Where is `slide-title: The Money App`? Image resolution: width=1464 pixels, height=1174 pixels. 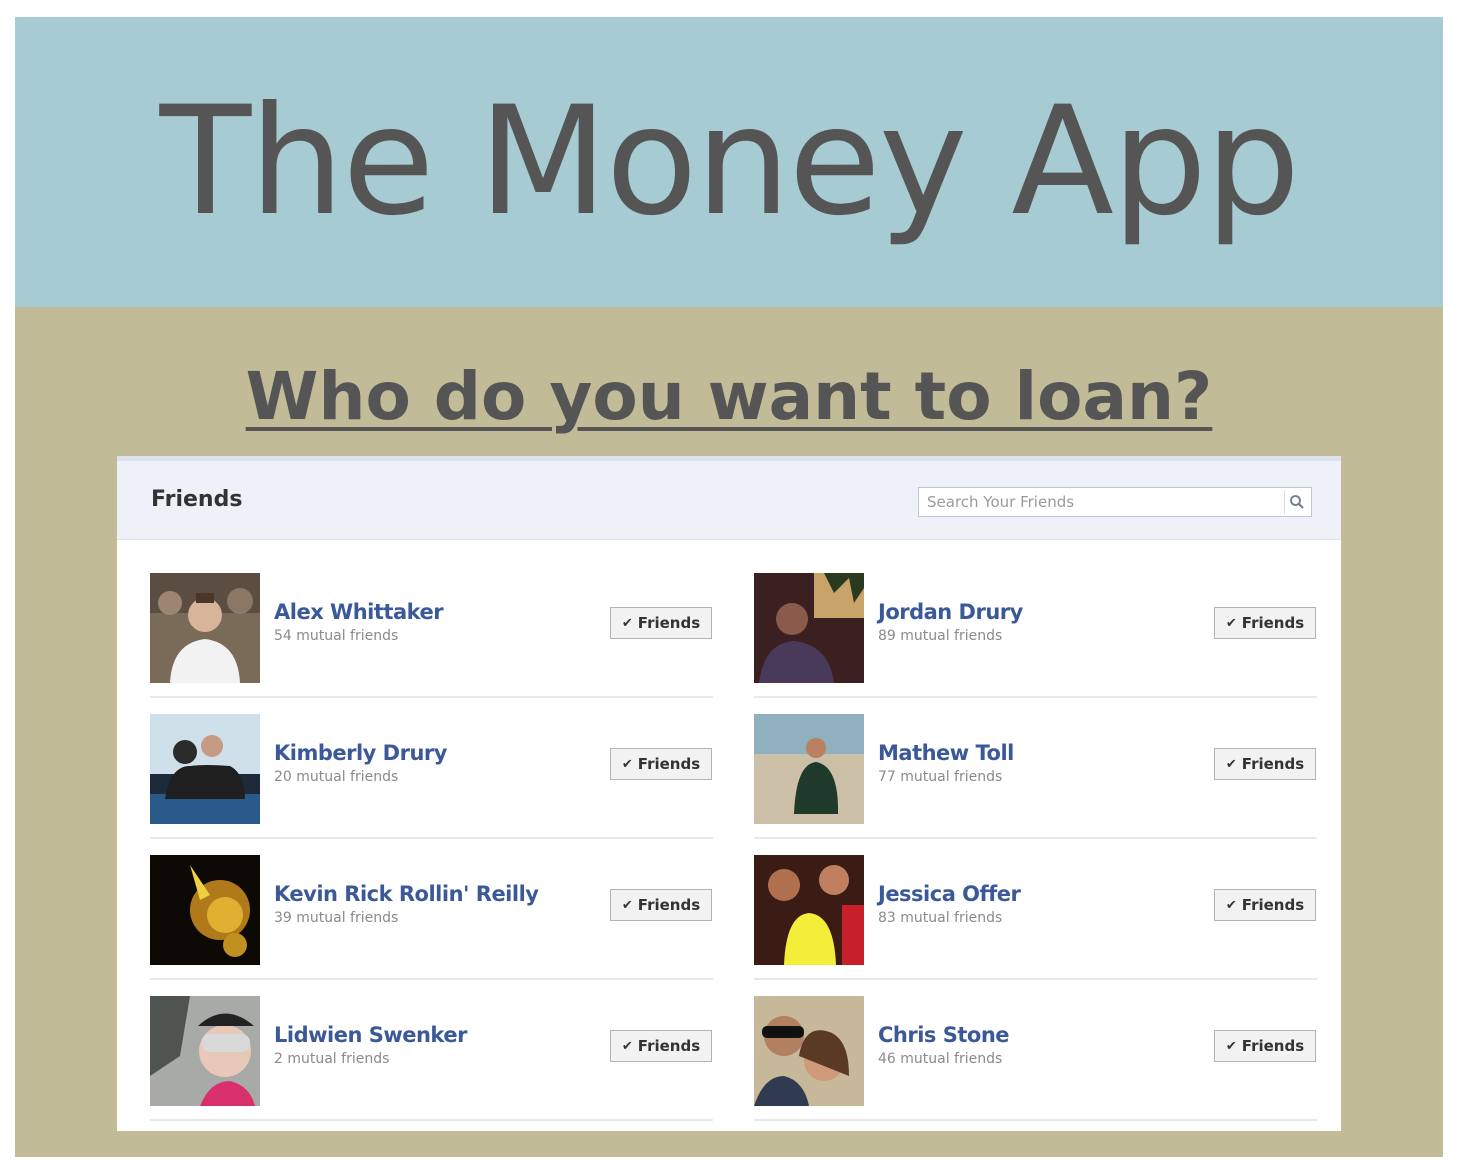 slide-title: The Money App is located at coordinates (730, 162).